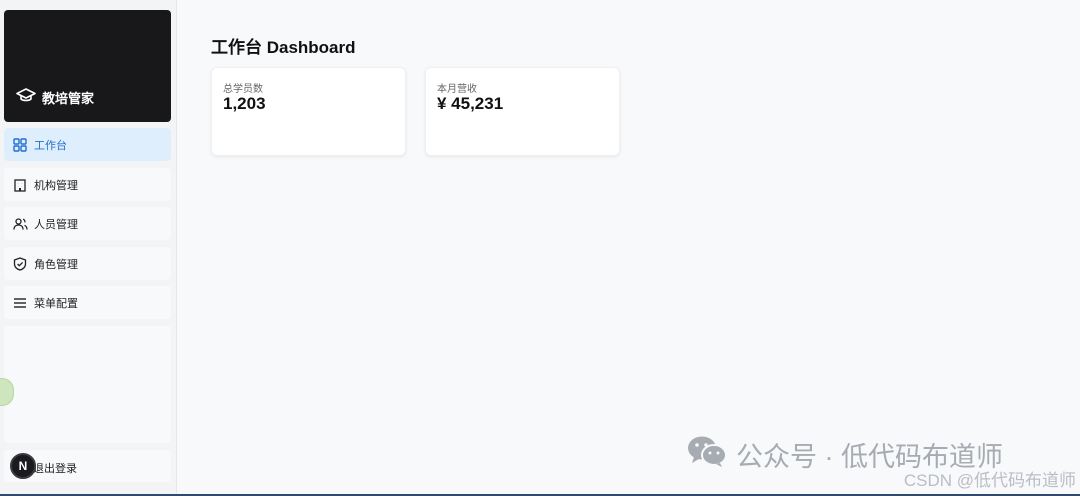 The image size is (1080, 496). I want to click on brand-row: 教培管家, so click(55, 97).